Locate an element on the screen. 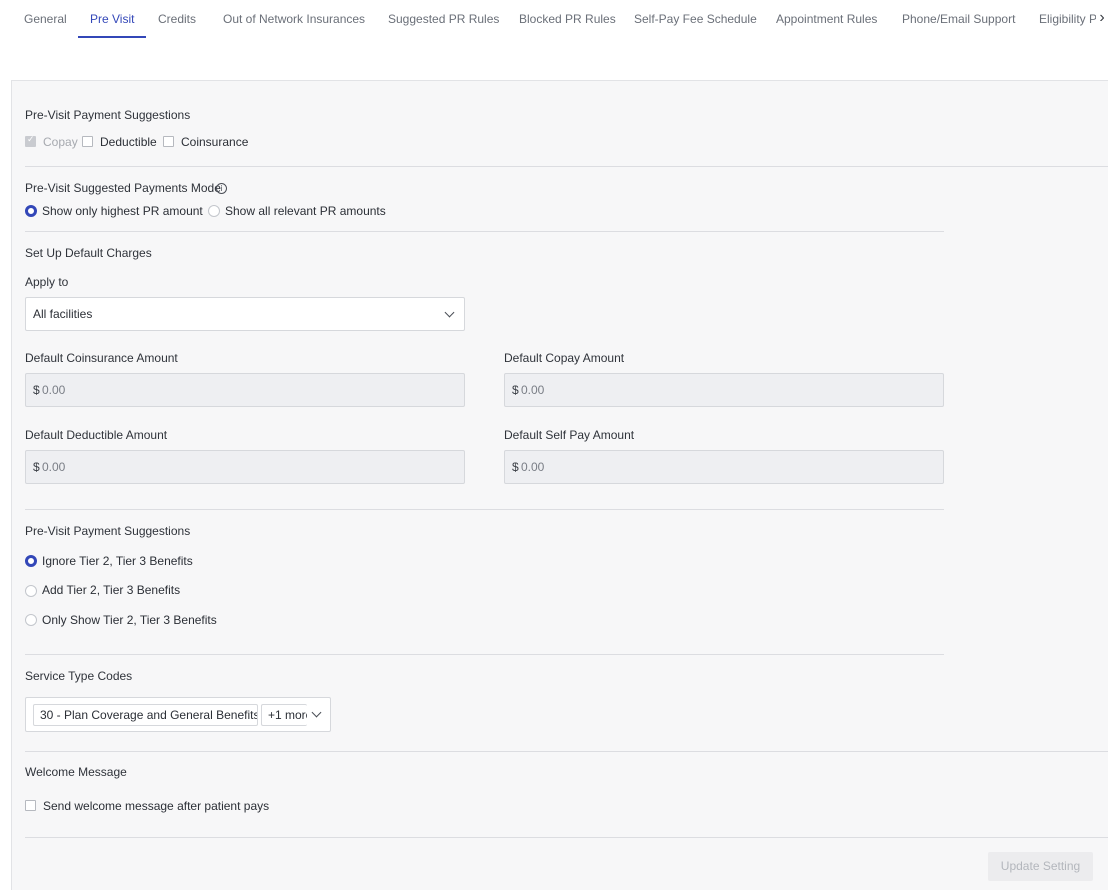  tab-self-pay-fee-schedule: Self-Pay Fee Schedule is located at coordinates (695, 19).